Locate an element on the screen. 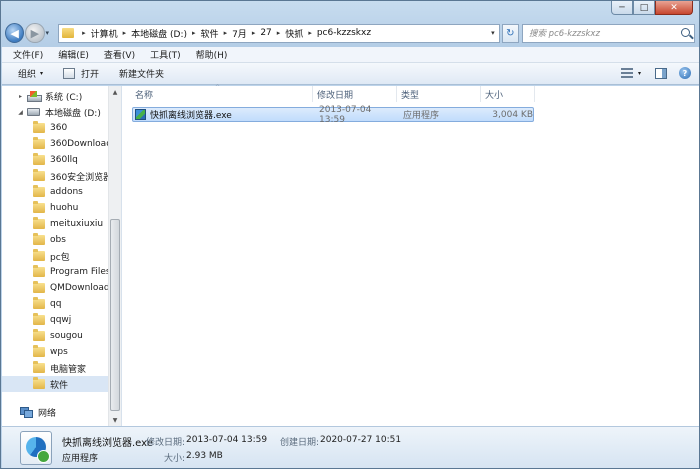 Image resolution: width=700 pixels, height=469 pixels. menu-tools: 工具(T) is located at coordinates (165, 54).